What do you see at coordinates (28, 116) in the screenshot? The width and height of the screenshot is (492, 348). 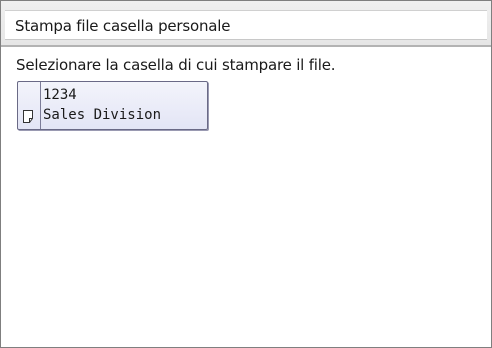 I see `document-icon` at bounding box center [28, 116].